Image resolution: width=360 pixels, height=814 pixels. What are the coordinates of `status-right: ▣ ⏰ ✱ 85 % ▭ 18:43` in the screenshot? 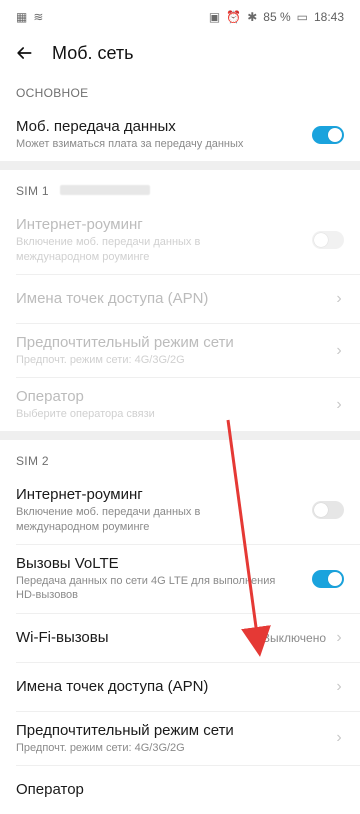 It's located at (276, 17).